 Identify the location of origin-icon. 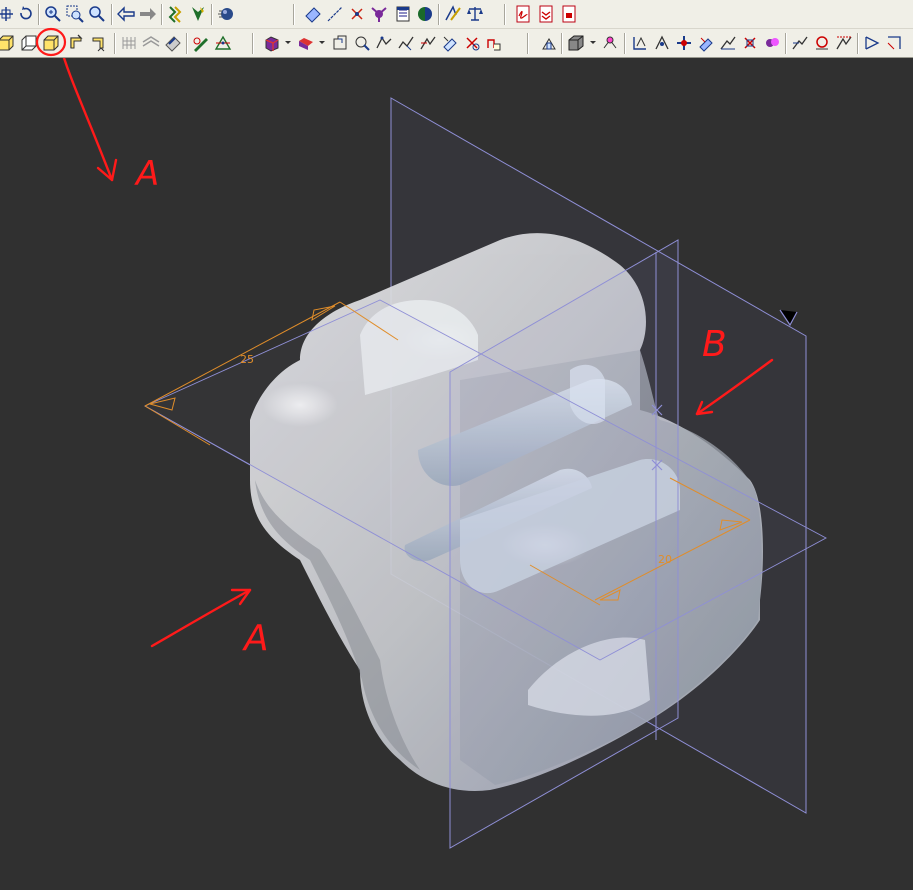
(223, 43).